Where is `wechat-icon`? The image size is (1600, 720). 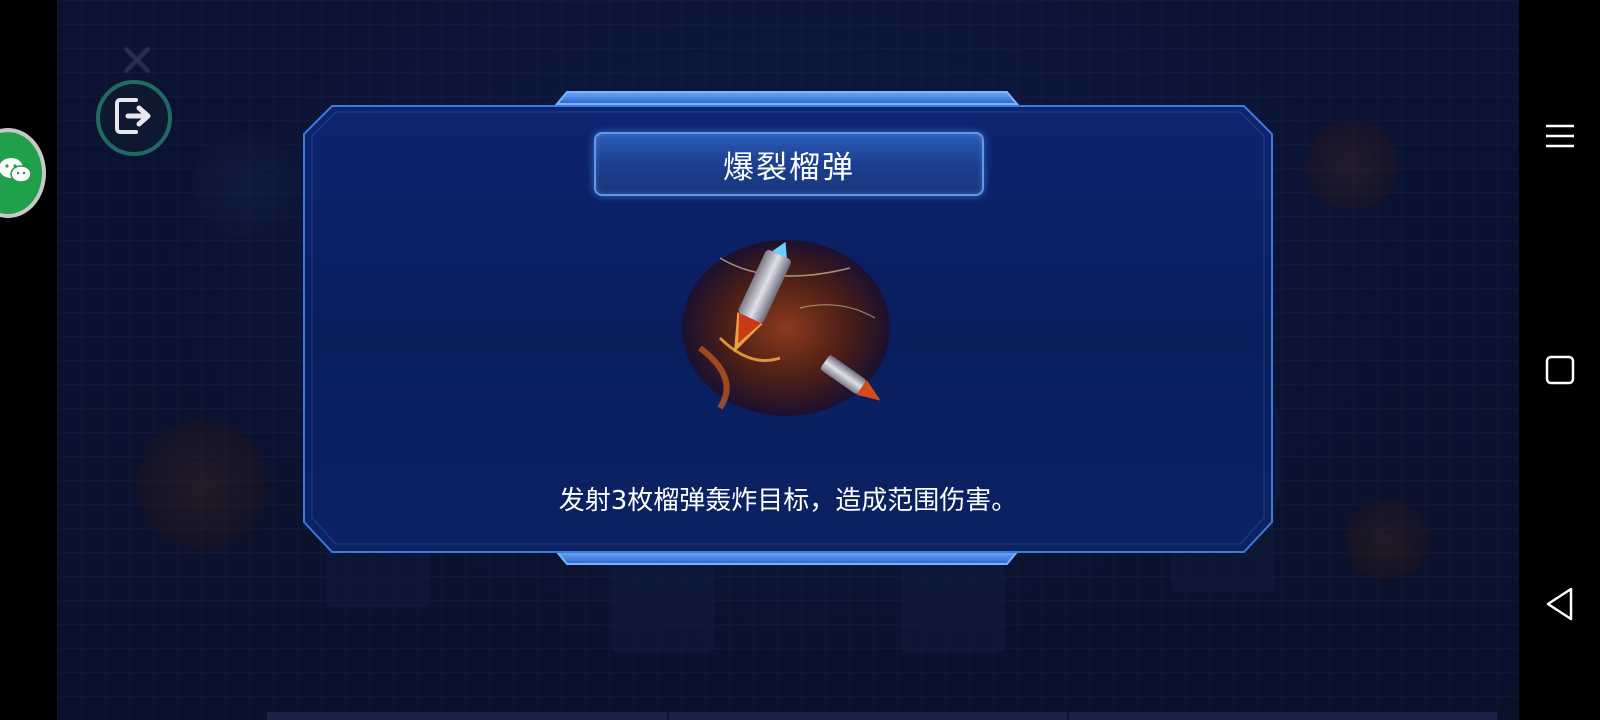
wechat-icon is located at coordinates (16, 173).